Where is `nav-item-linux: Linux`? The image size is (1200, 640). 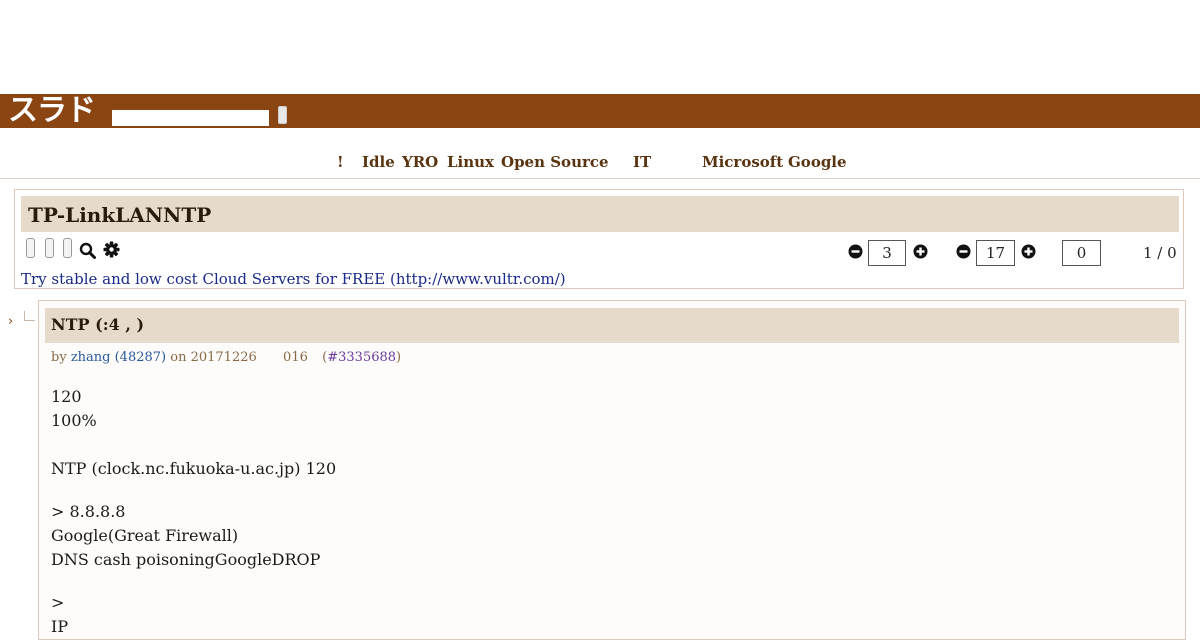 nav-item-linux: Linux is located at coordinates (470, 162).